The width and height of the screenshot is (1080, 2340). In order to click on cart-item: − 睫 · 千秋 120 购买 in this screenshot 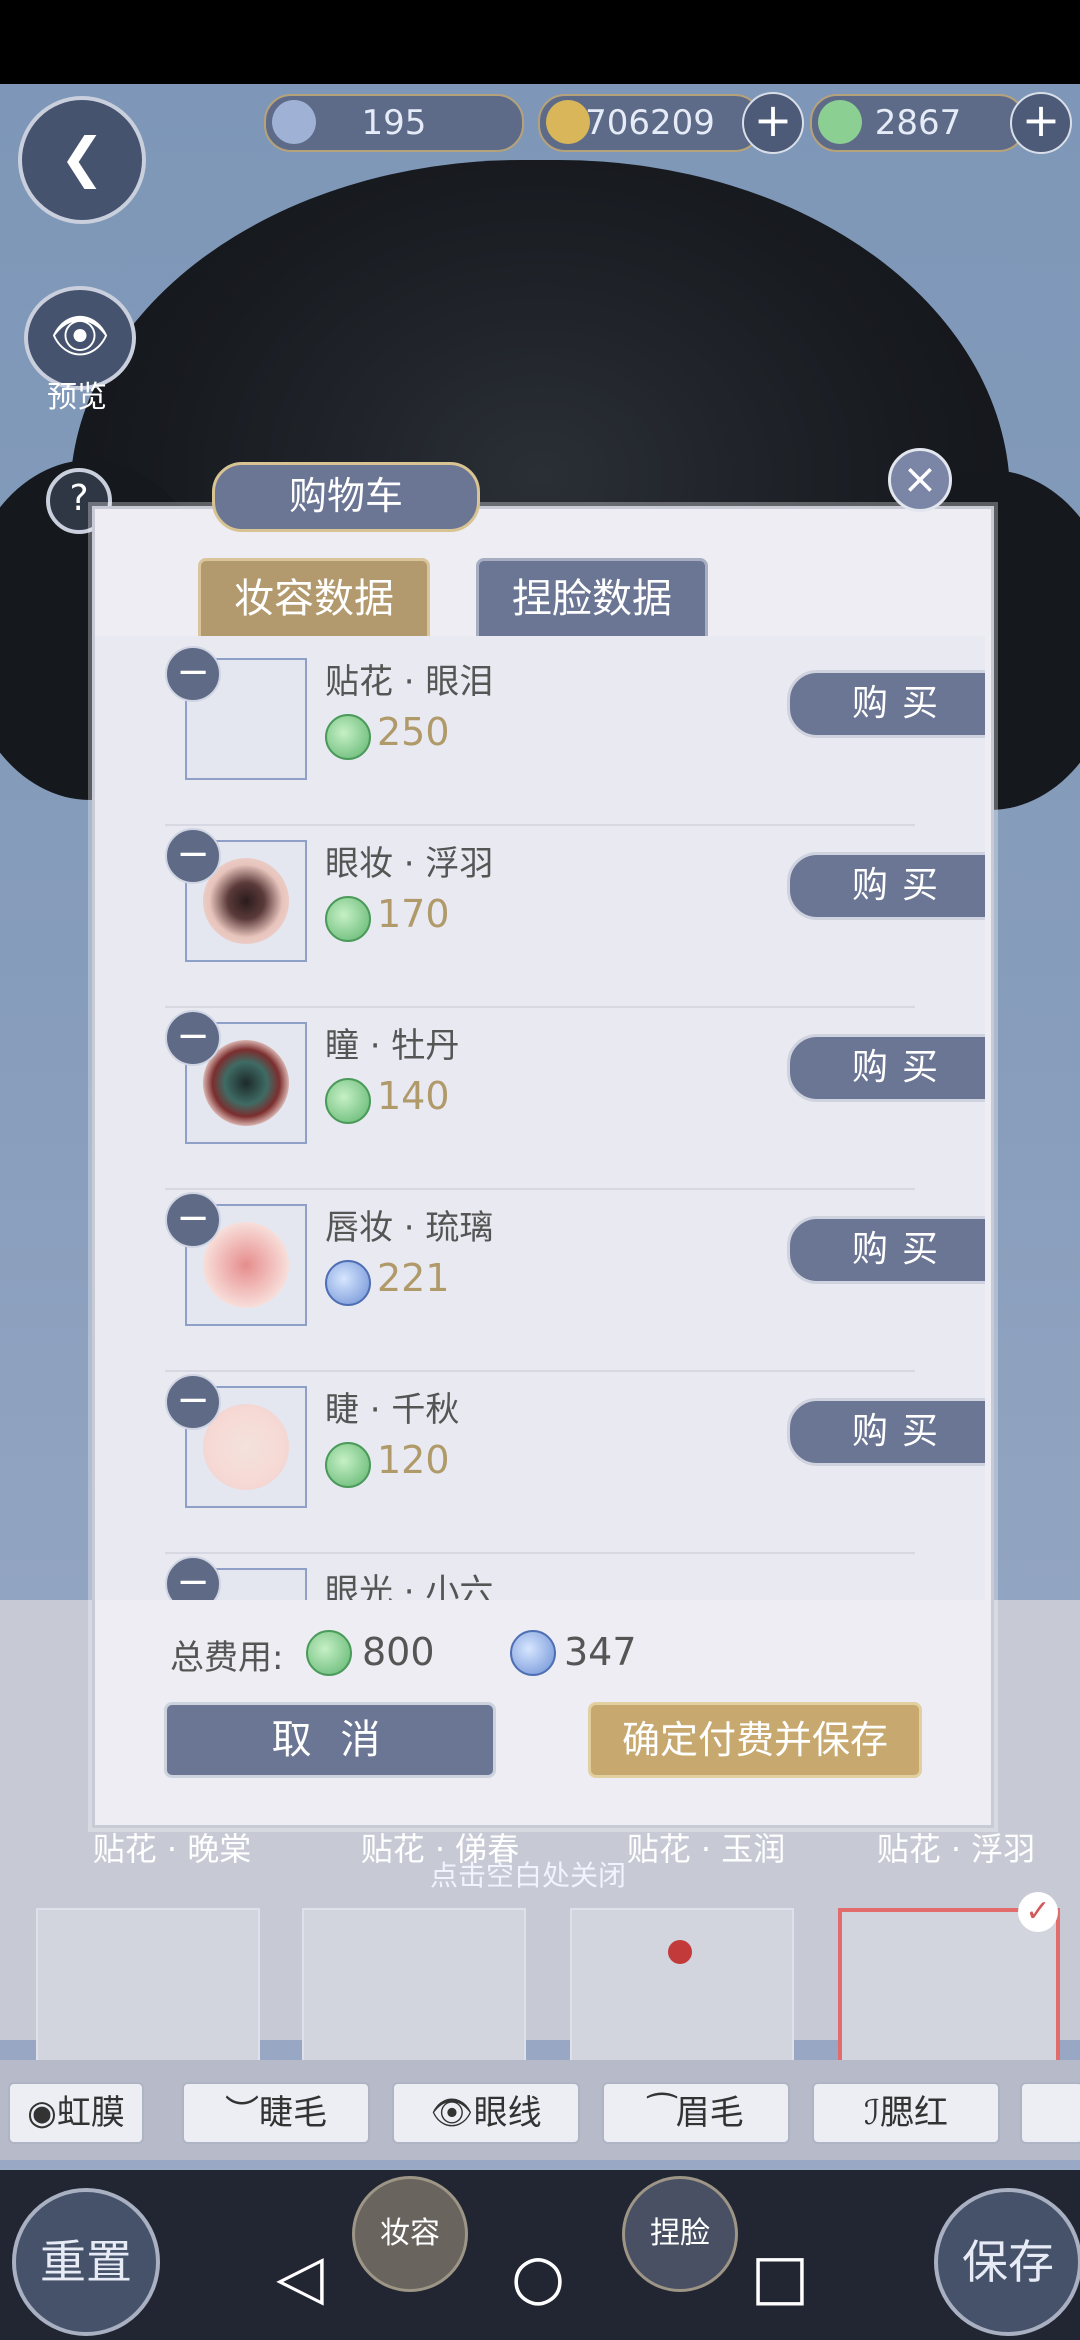, I will do `click(575, 1463)`.